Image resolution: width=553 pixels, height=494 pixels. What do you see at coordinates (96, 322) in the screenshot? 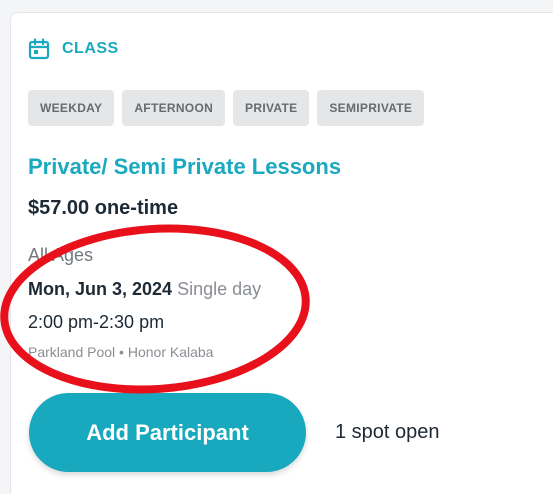
I see `session-time: 2:00 pm-2:30 pm` at bounding box center [96, 322].